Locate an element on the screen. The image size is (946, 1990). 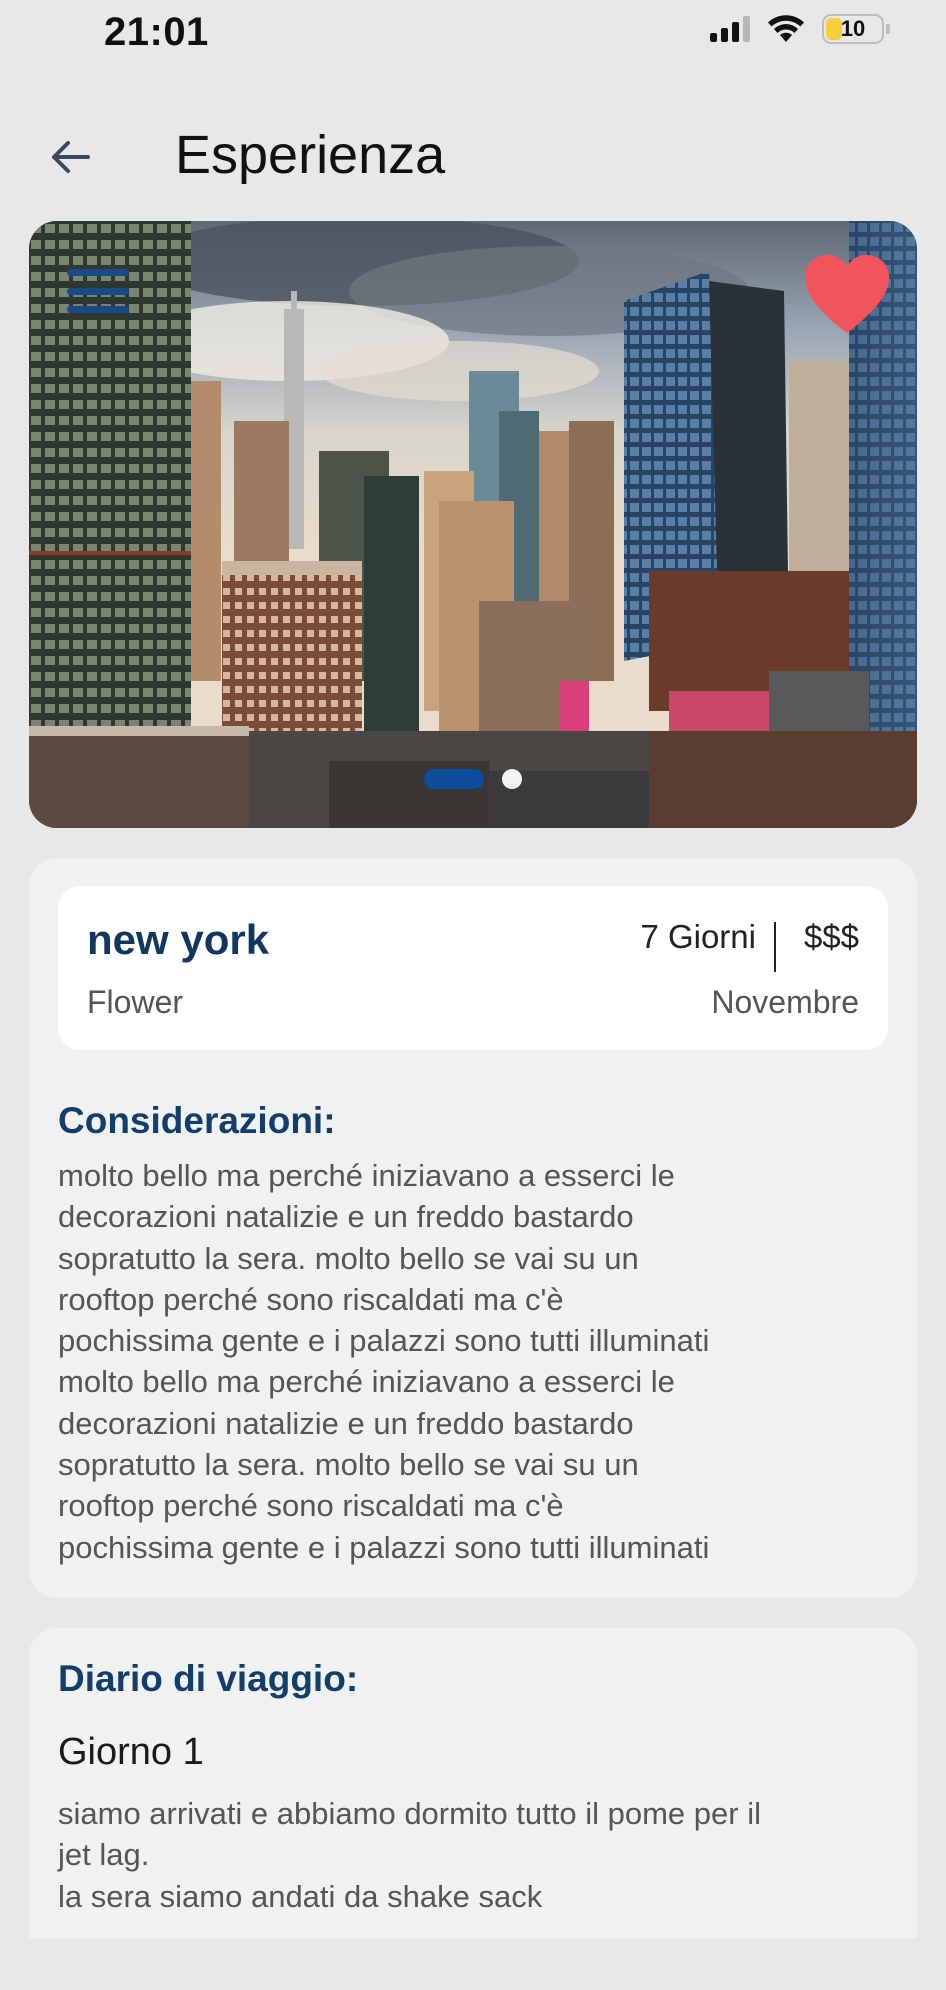
status-icons: 10 is located at coordinates (800, 29).